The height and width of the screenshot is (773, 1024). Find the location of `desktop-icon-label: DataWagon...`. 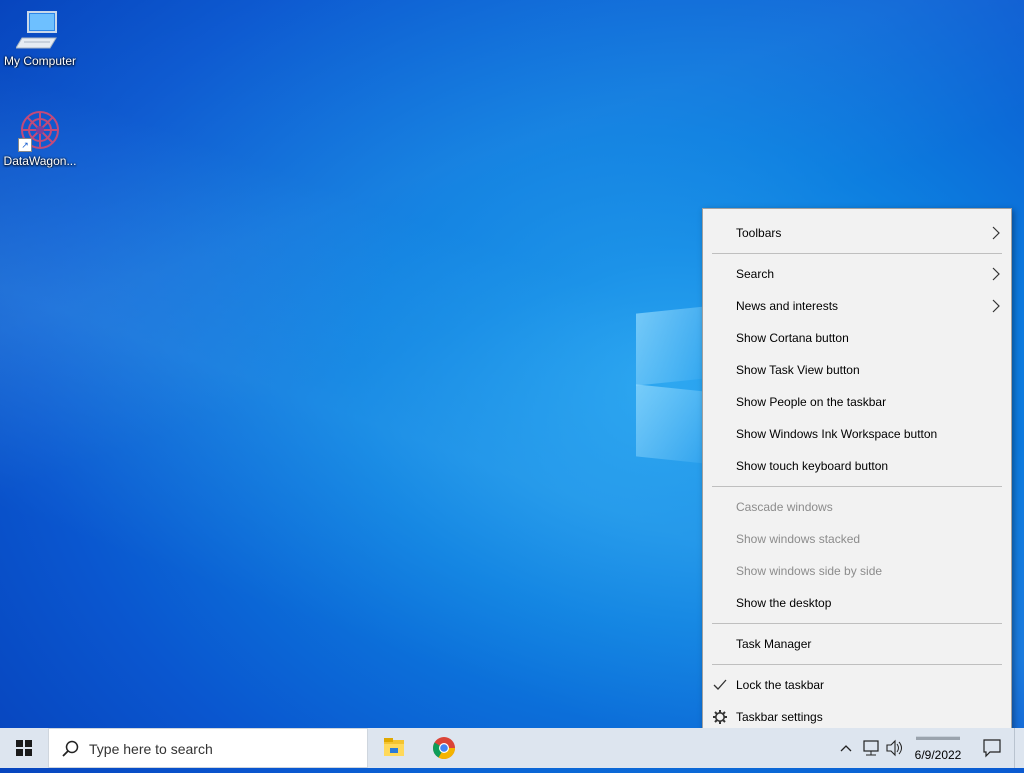

desktop-icon-label: DataWagon... is located at coordinates (40, 161).